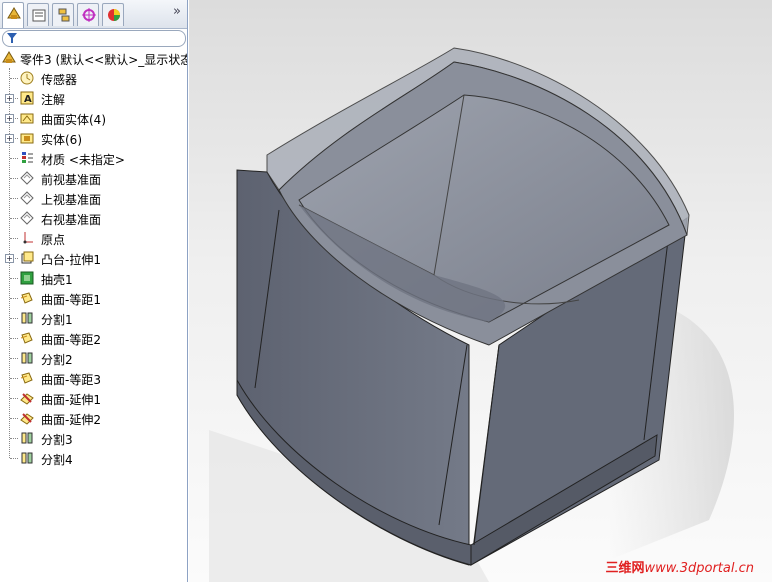 Image resolution: width=772 pixels, height=582 pixels. What do you see at coordinates (71, 220) in the screenshot?
I see `tree-item-label: 右视基准面` at bounding box center [71, 220].